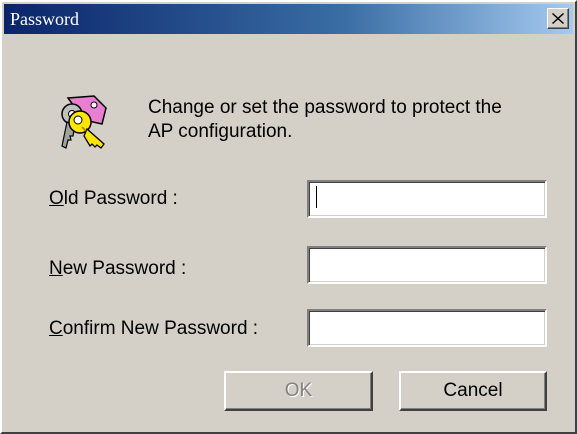 The height and width of the screenshot is (434, 577). What do you see at coordinates (56, 328) in the screenshot?
I see `confirm-password-accel: C` at bounding box center [56, 328].